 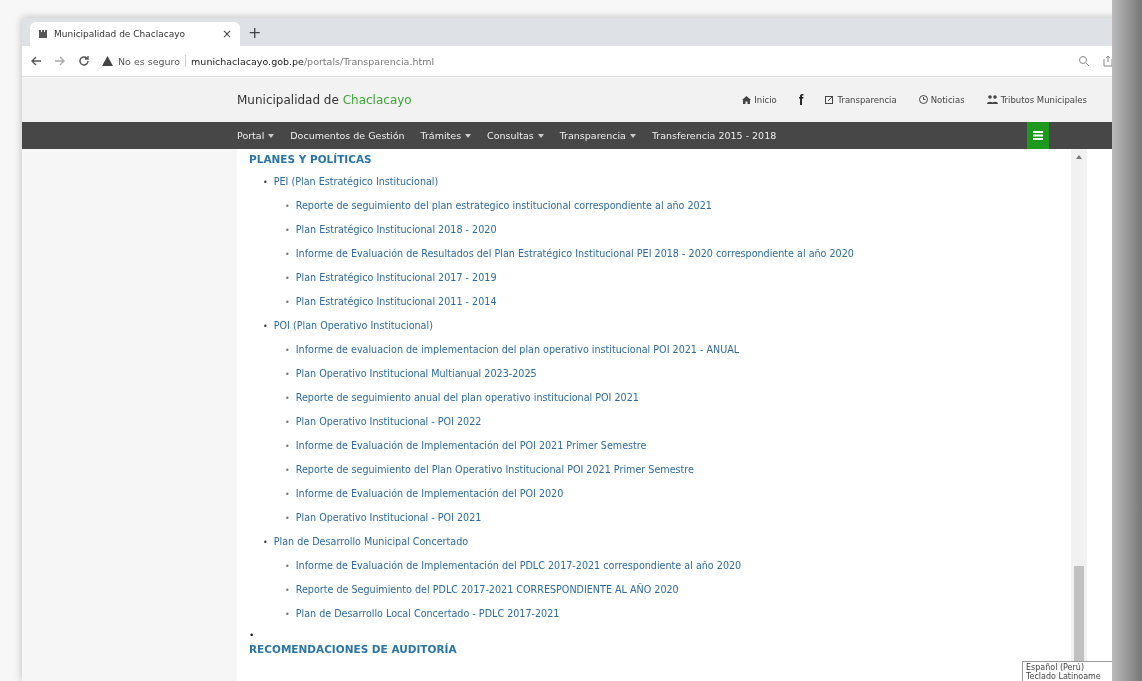 I want to click on warning-icon, so click(x=107, y=61).